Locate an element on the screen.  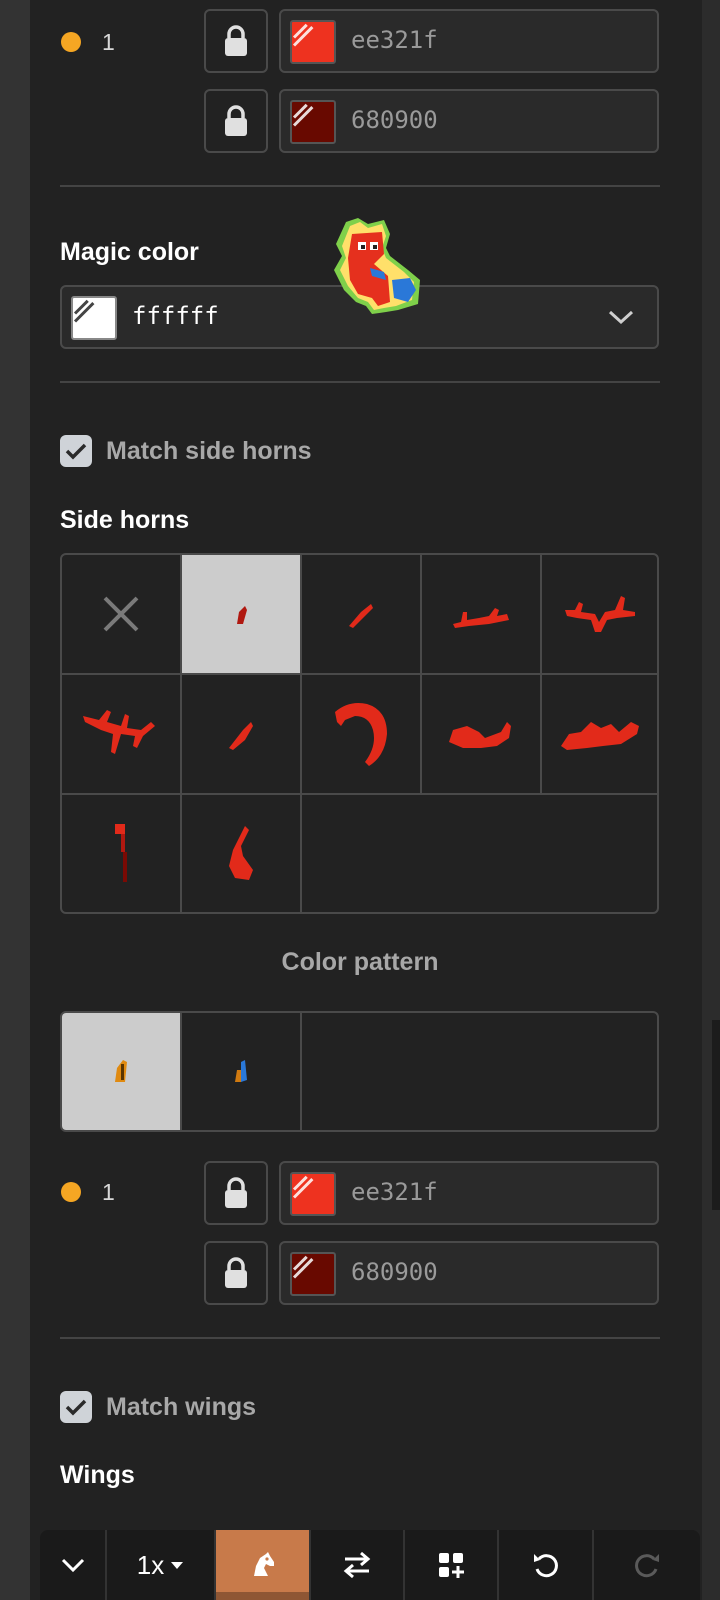
horse-head-icon is located at coordinates (263, 1564).